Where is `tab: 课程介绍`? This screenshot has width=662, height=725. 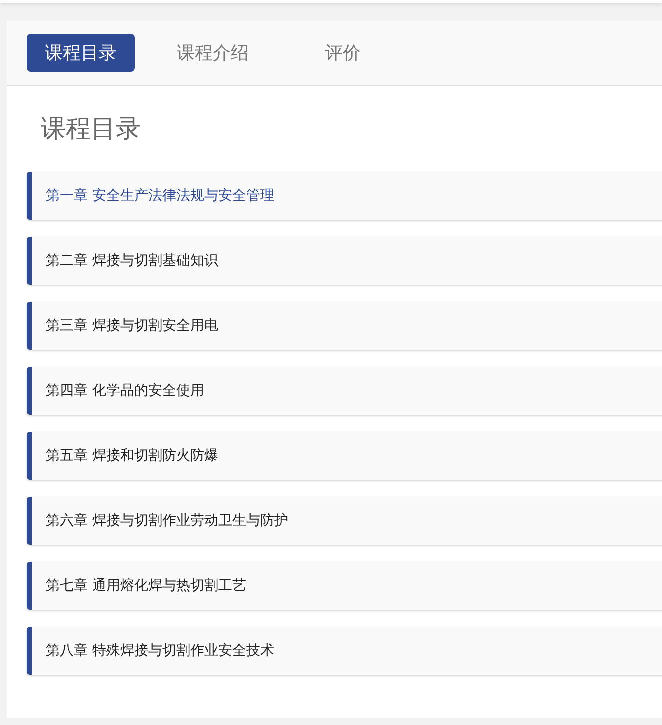
tab: 课程介绍 is located at coordinates (213, 53).